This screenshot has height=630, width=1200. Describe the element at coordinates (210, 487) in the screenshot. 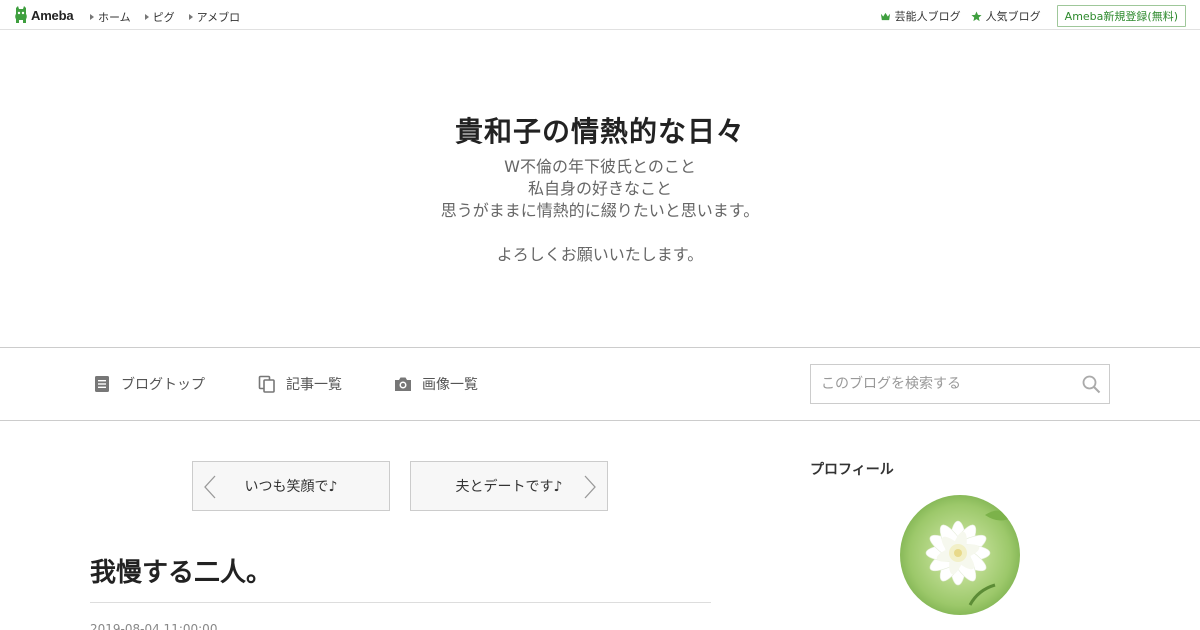

I see `chevron-left-icon` at that location.